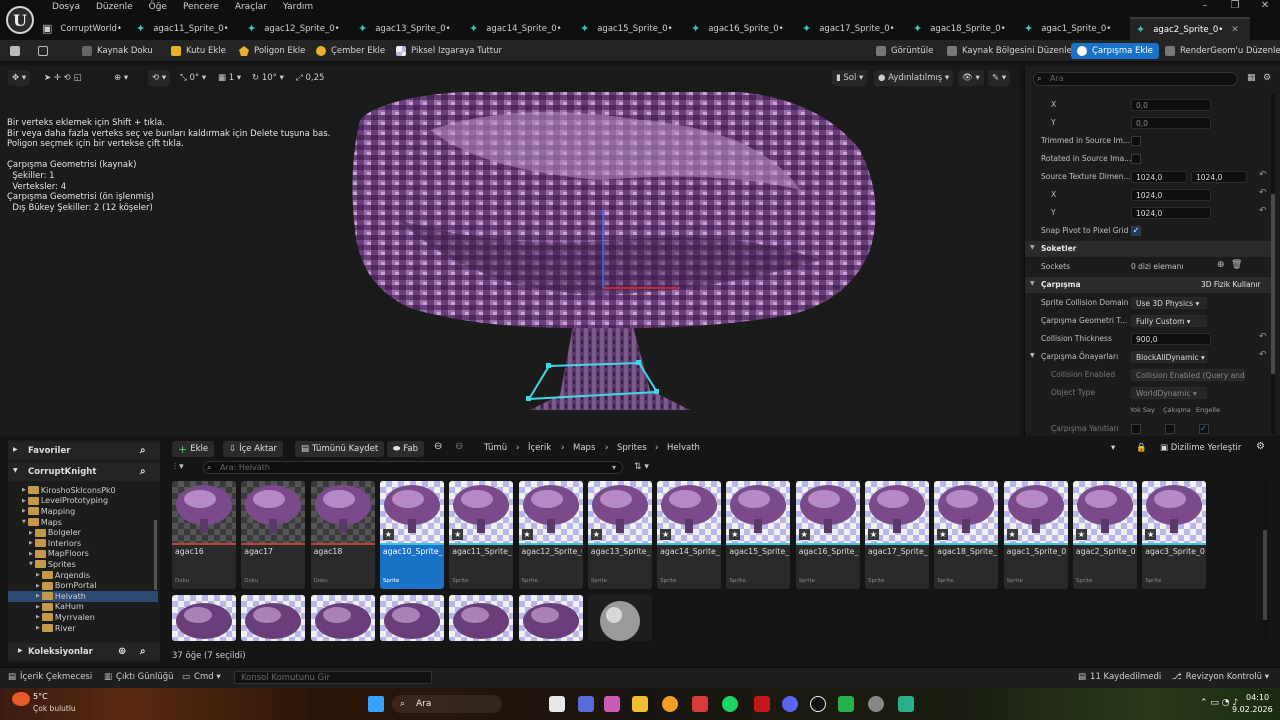 The height and width of the screenshot is (720, 1280). Describe the element at coordinates (1032, 355) in the screenshot. I see `expand-icon: ▼` at that location.